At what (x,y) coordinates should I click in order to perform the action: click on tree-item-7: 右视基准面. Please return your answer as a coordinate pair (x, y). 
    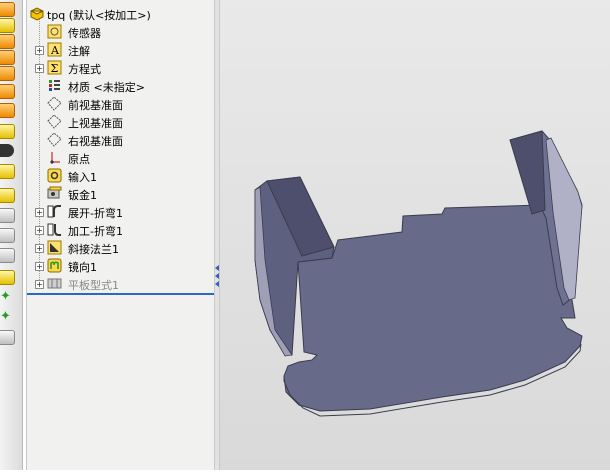
    Looking at the image, I should click on (121, 140).